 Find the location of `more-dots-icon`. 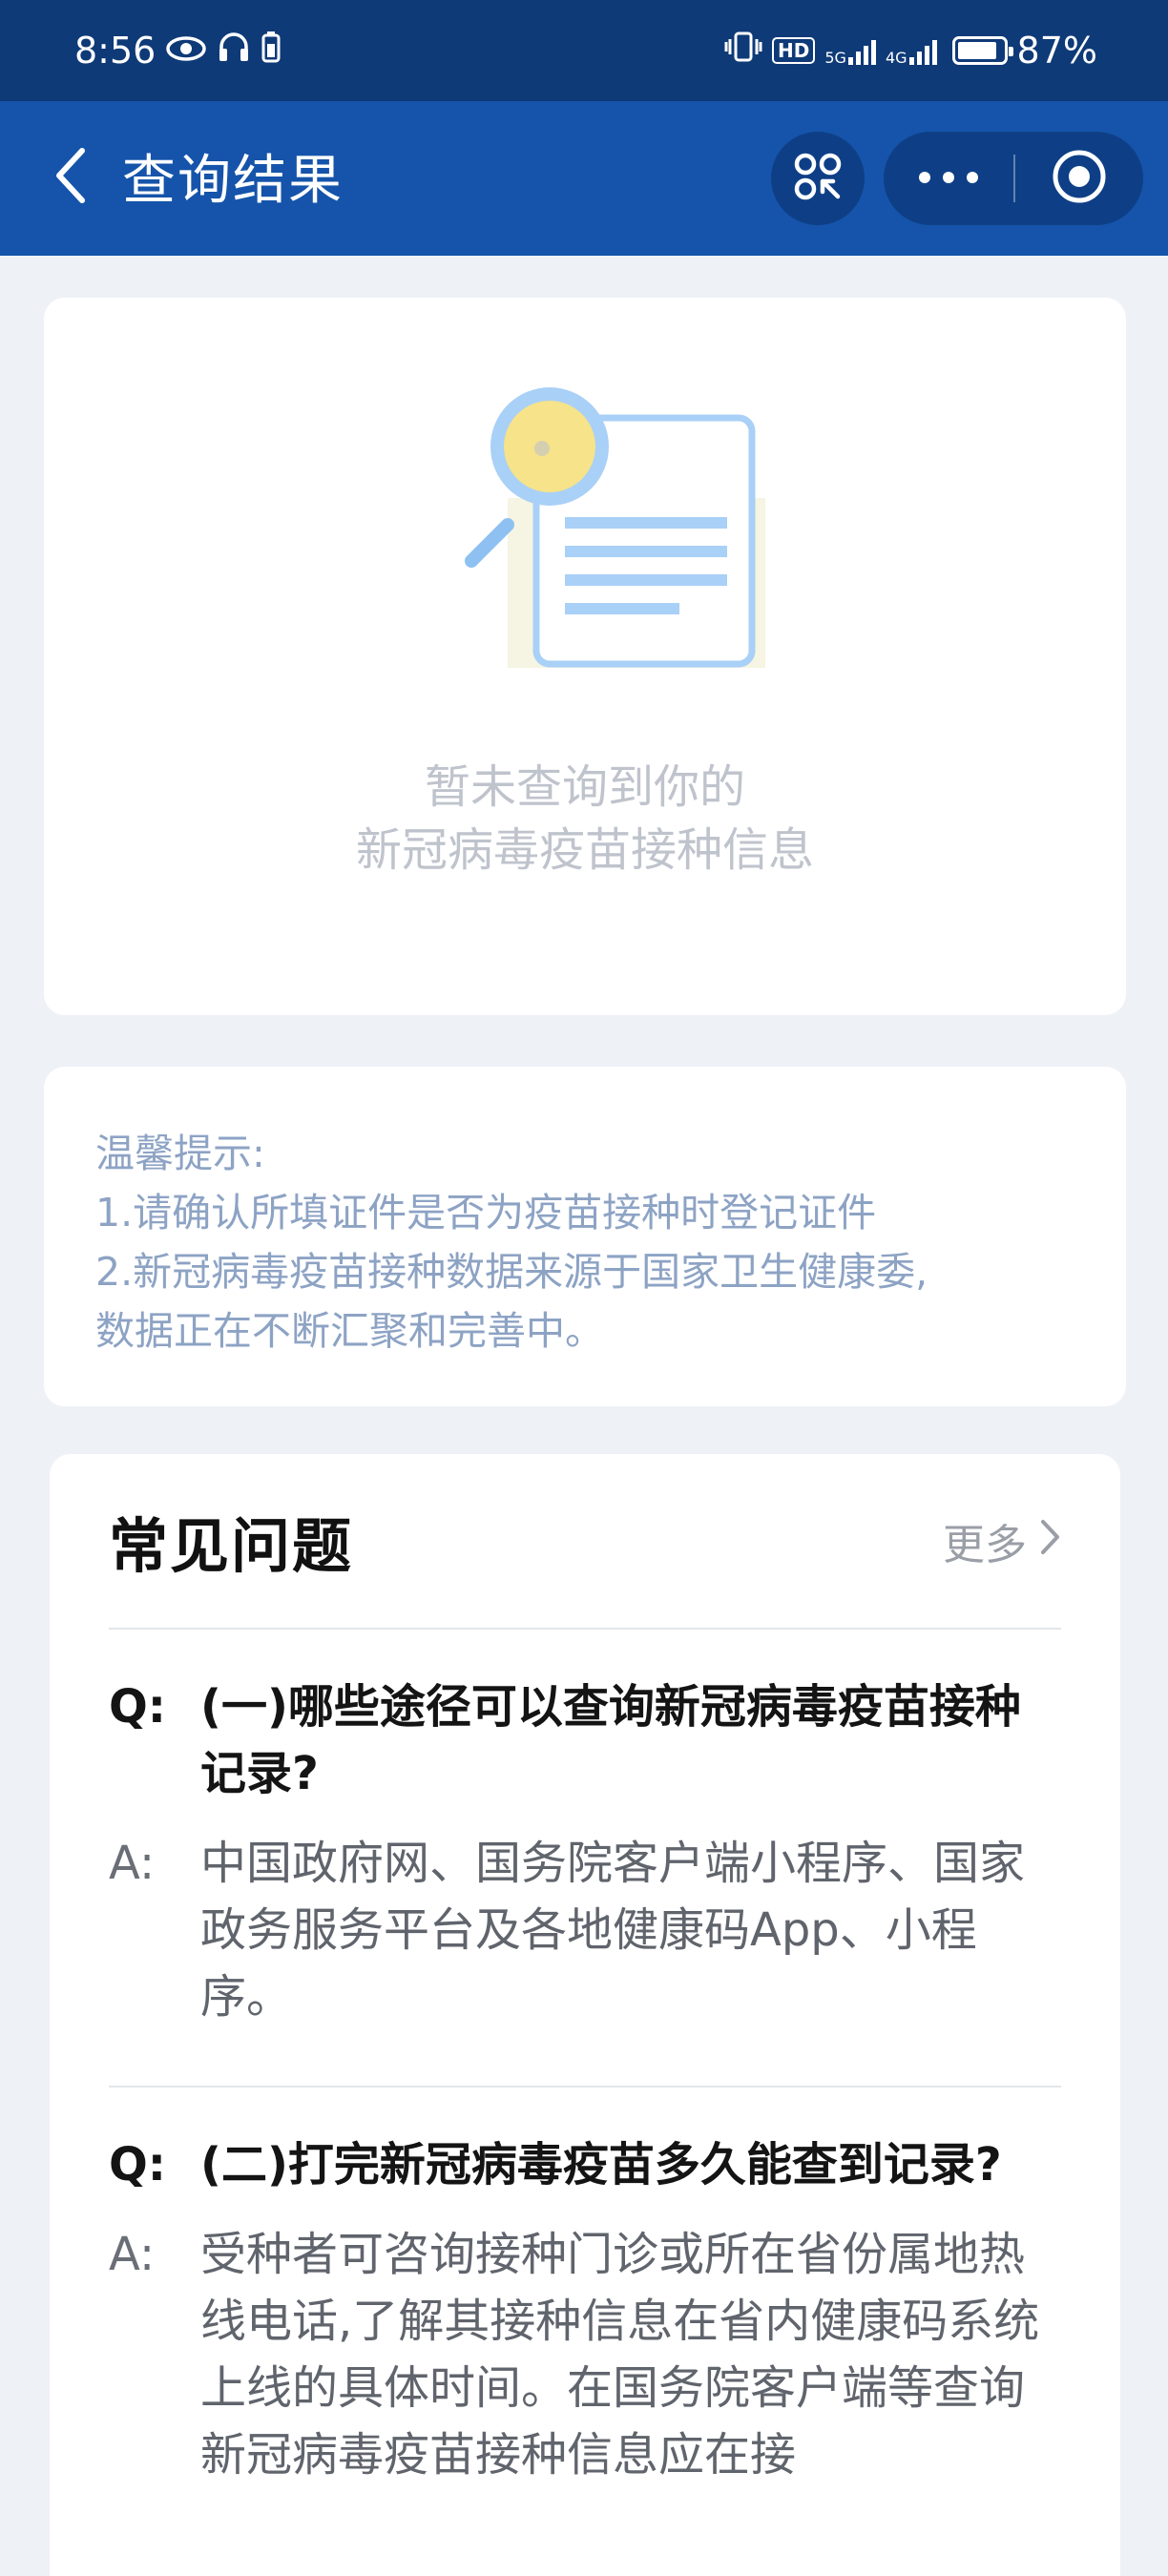

more-dots-icon is located at coordinates (949, 179).